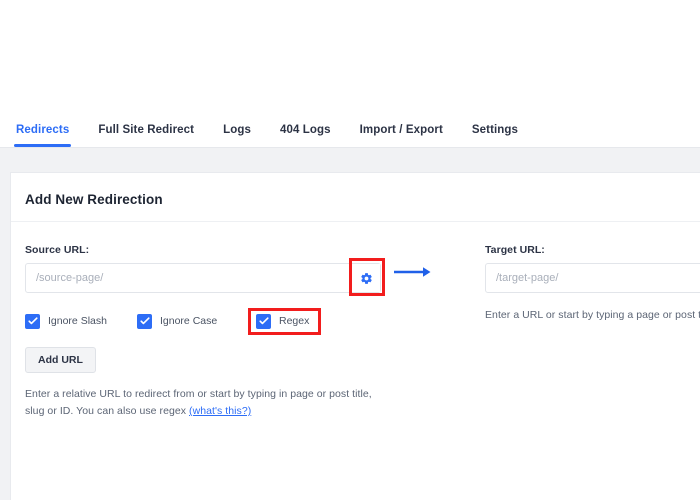 Image resolution: width=700 pixels, height=500 pixels. I want to click on tab-settings: Settings, so click(495, 135).